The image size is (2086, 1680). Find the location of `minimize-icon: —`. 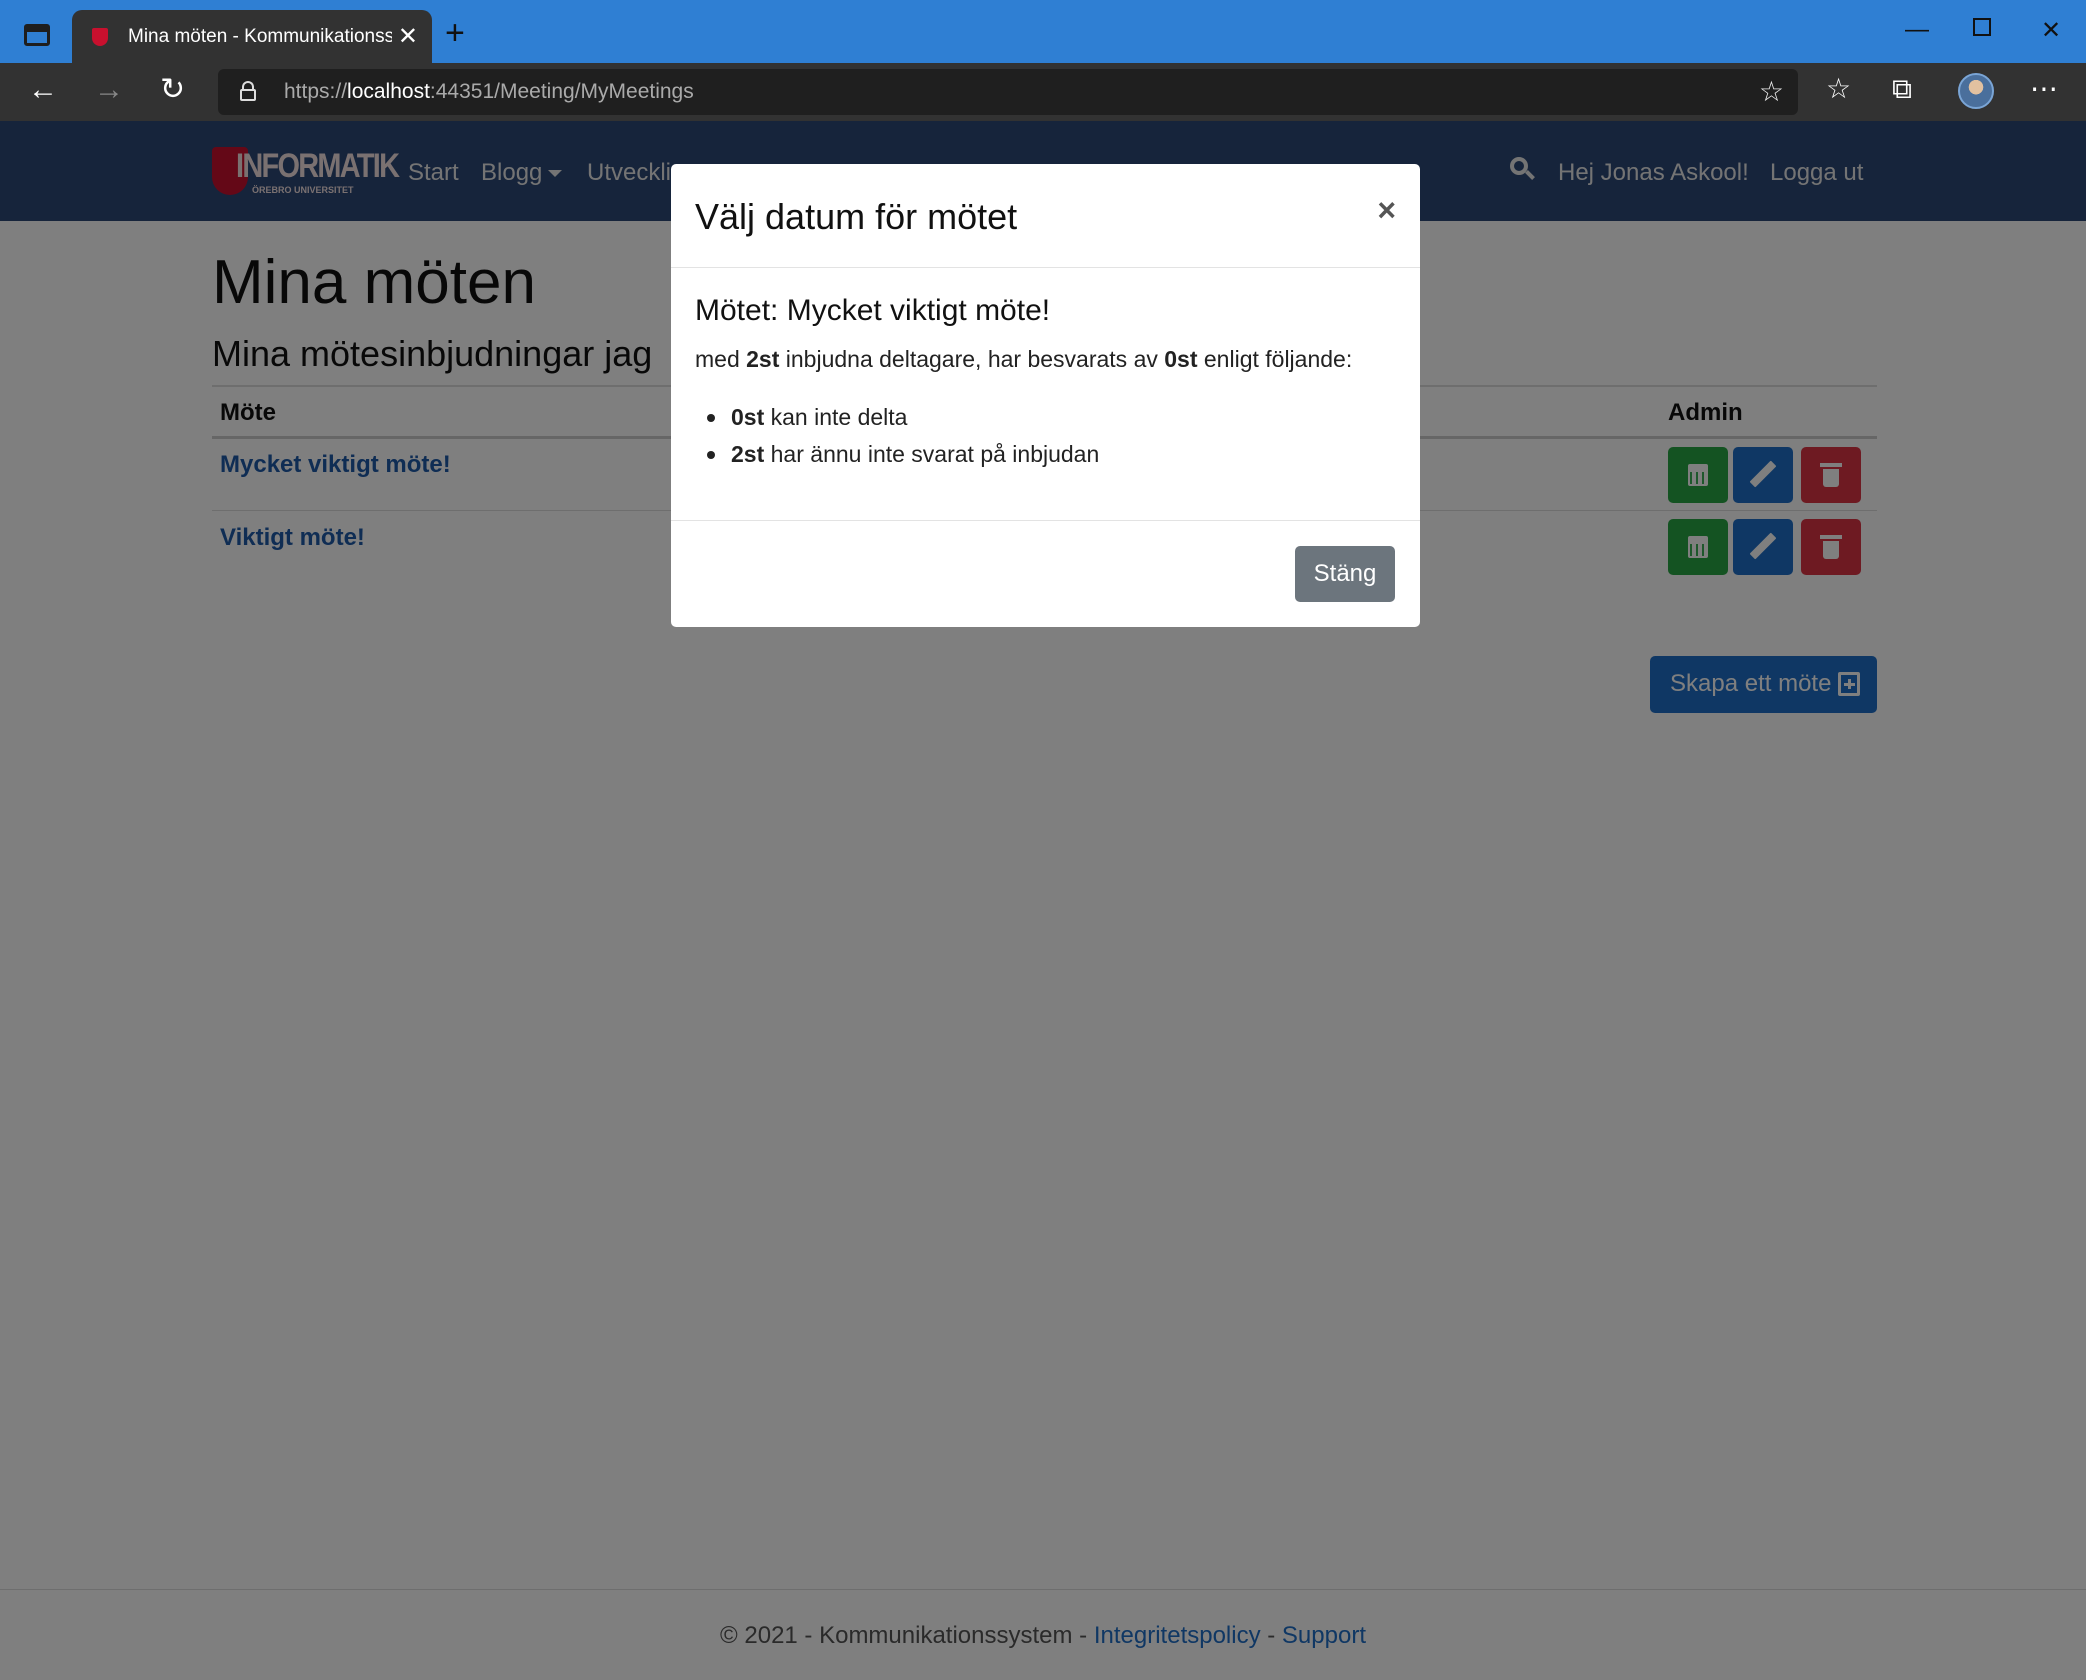

minimize-icon: — is located at coordinates (1917, 30).